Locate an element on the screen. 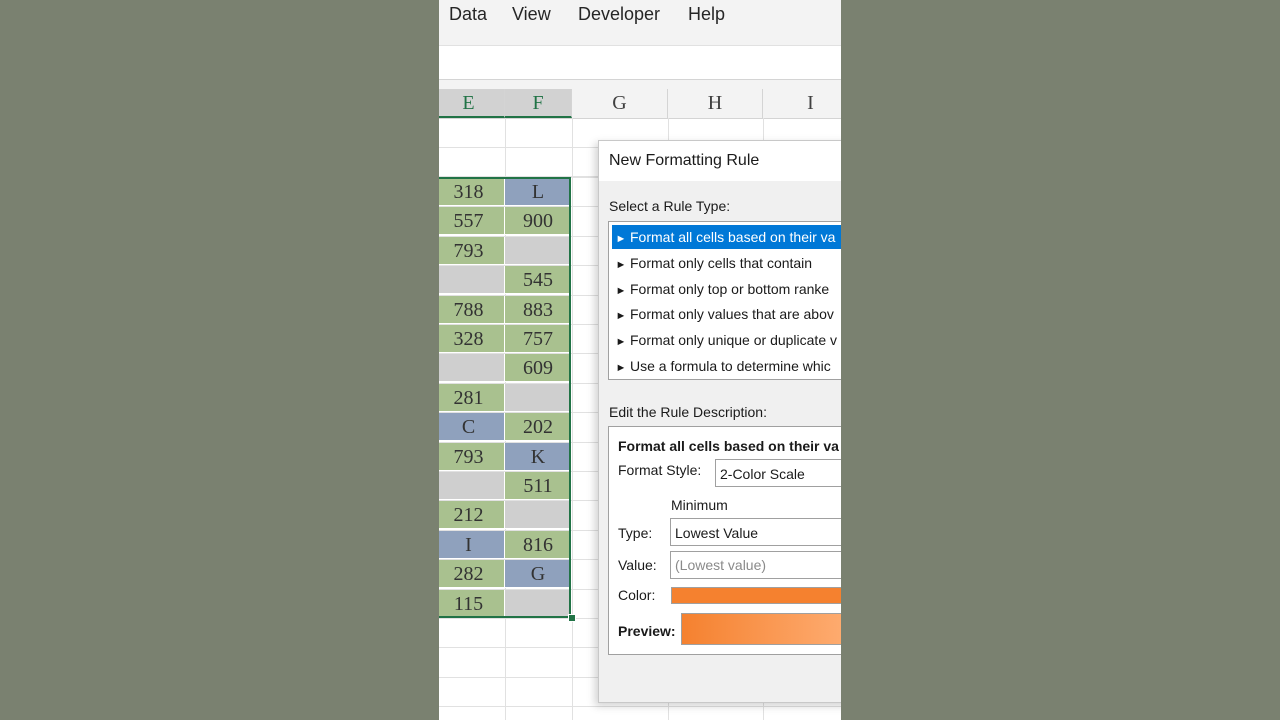  menu-view: View is located at coordinates (531, 14).